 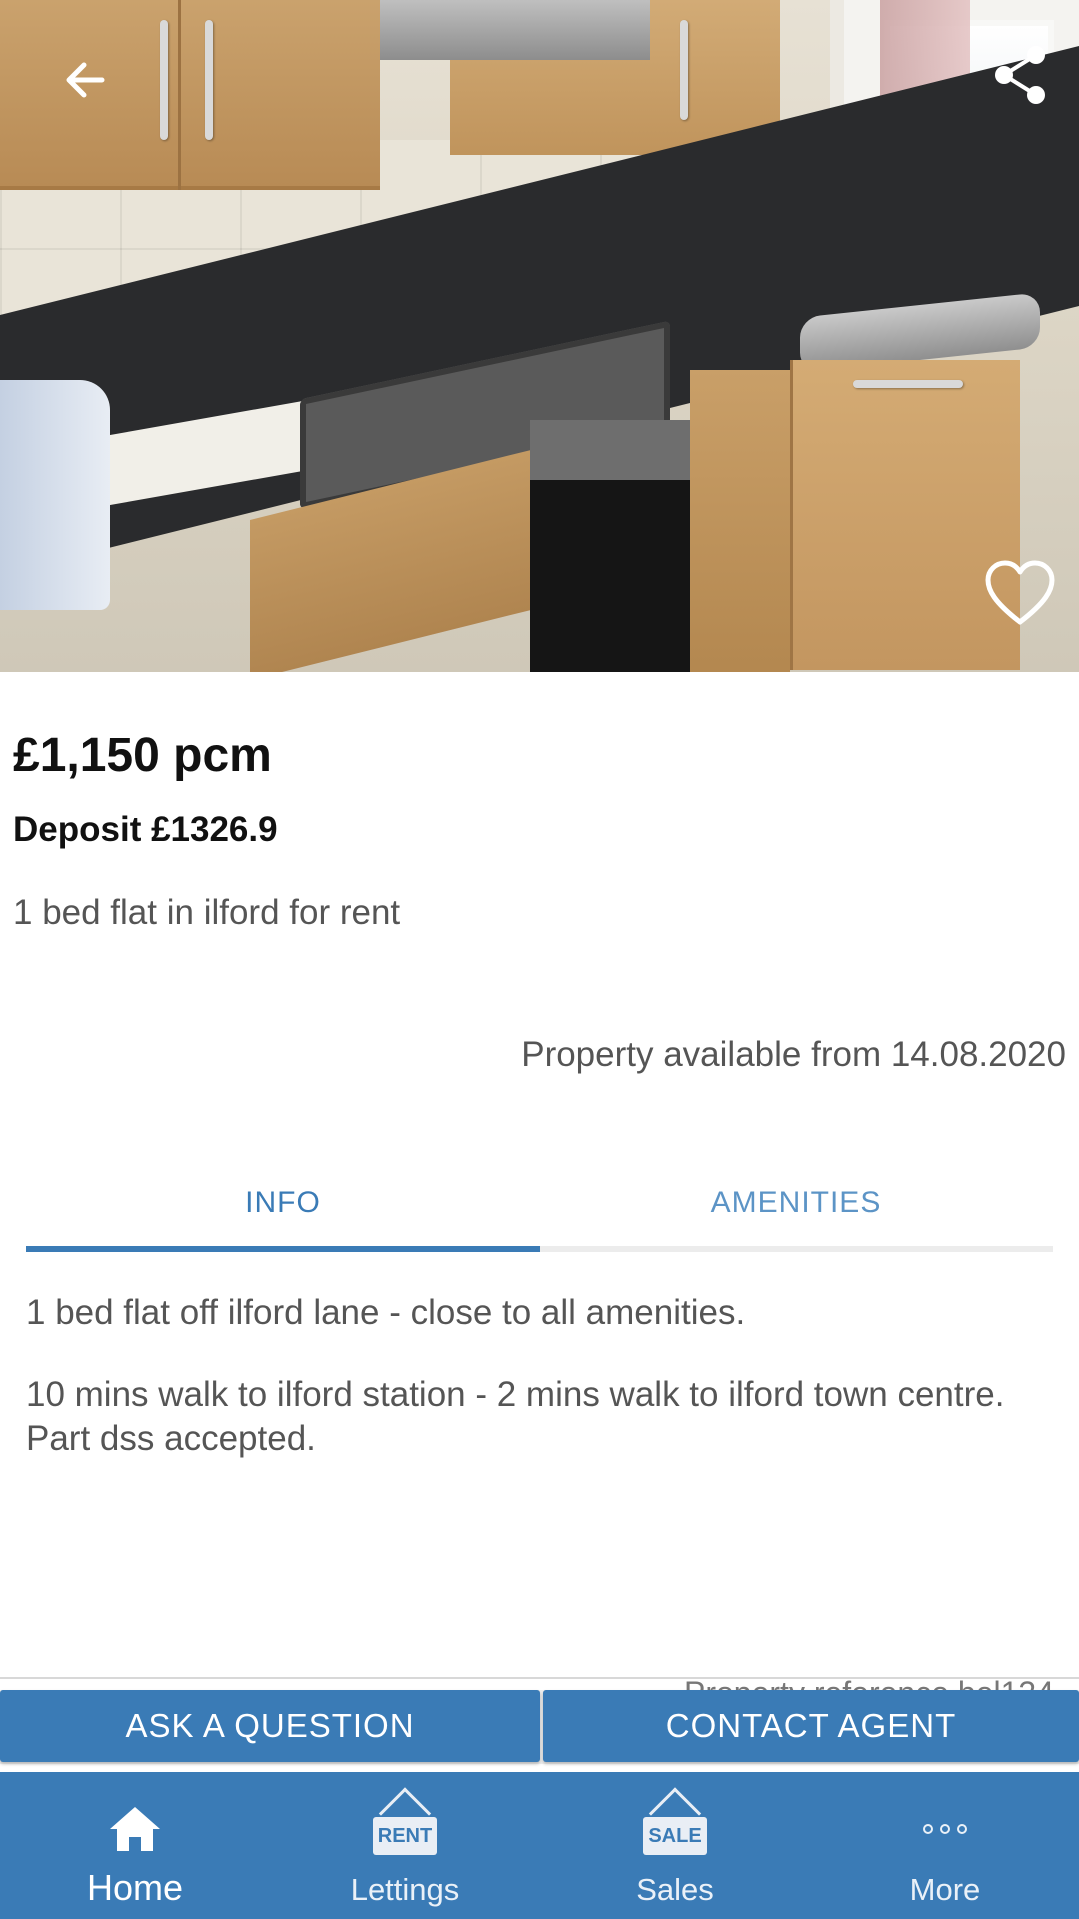 I want to click on nav-lettings: RENT Lettings, so click(x=405, y=1845).